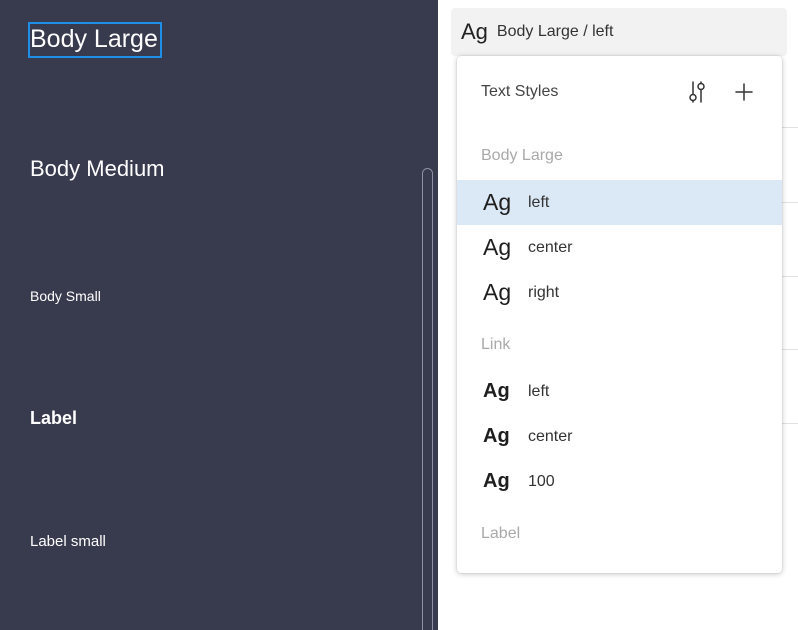  I want to click on canvas-text-body-medium: Body Medium, so click(97, 169).